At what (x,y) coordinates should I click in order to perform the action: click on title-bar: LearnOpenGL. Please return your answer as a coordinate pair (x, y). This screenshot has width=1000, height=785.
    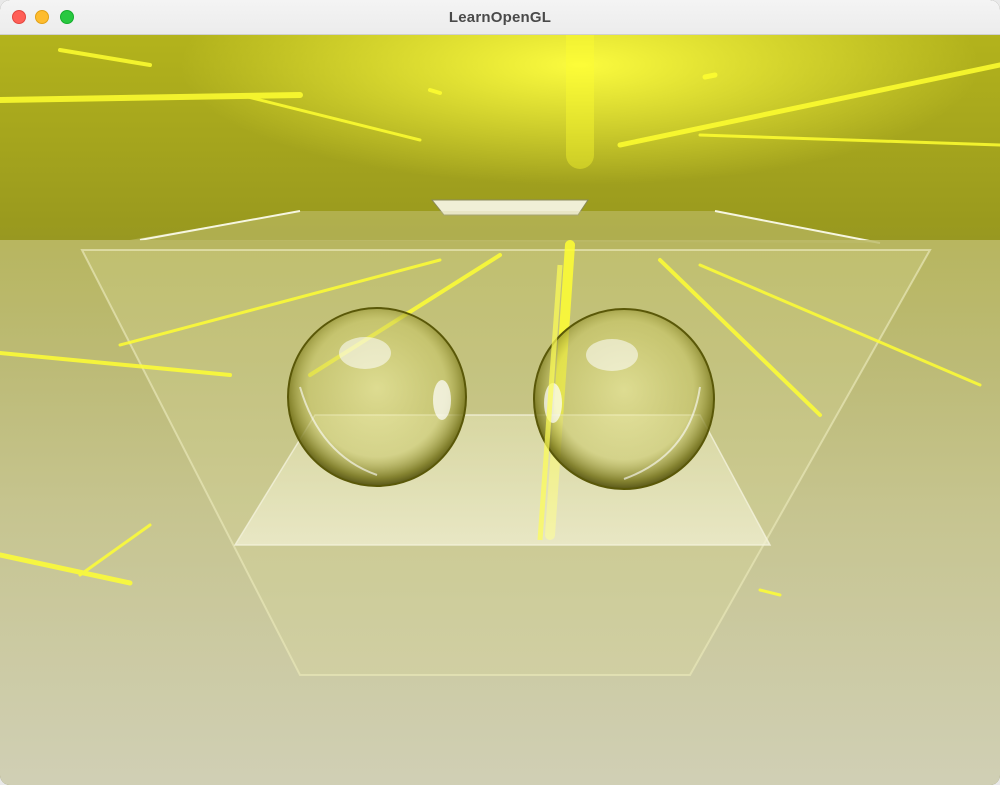
    Looking at the image, I should click on (500, 17).